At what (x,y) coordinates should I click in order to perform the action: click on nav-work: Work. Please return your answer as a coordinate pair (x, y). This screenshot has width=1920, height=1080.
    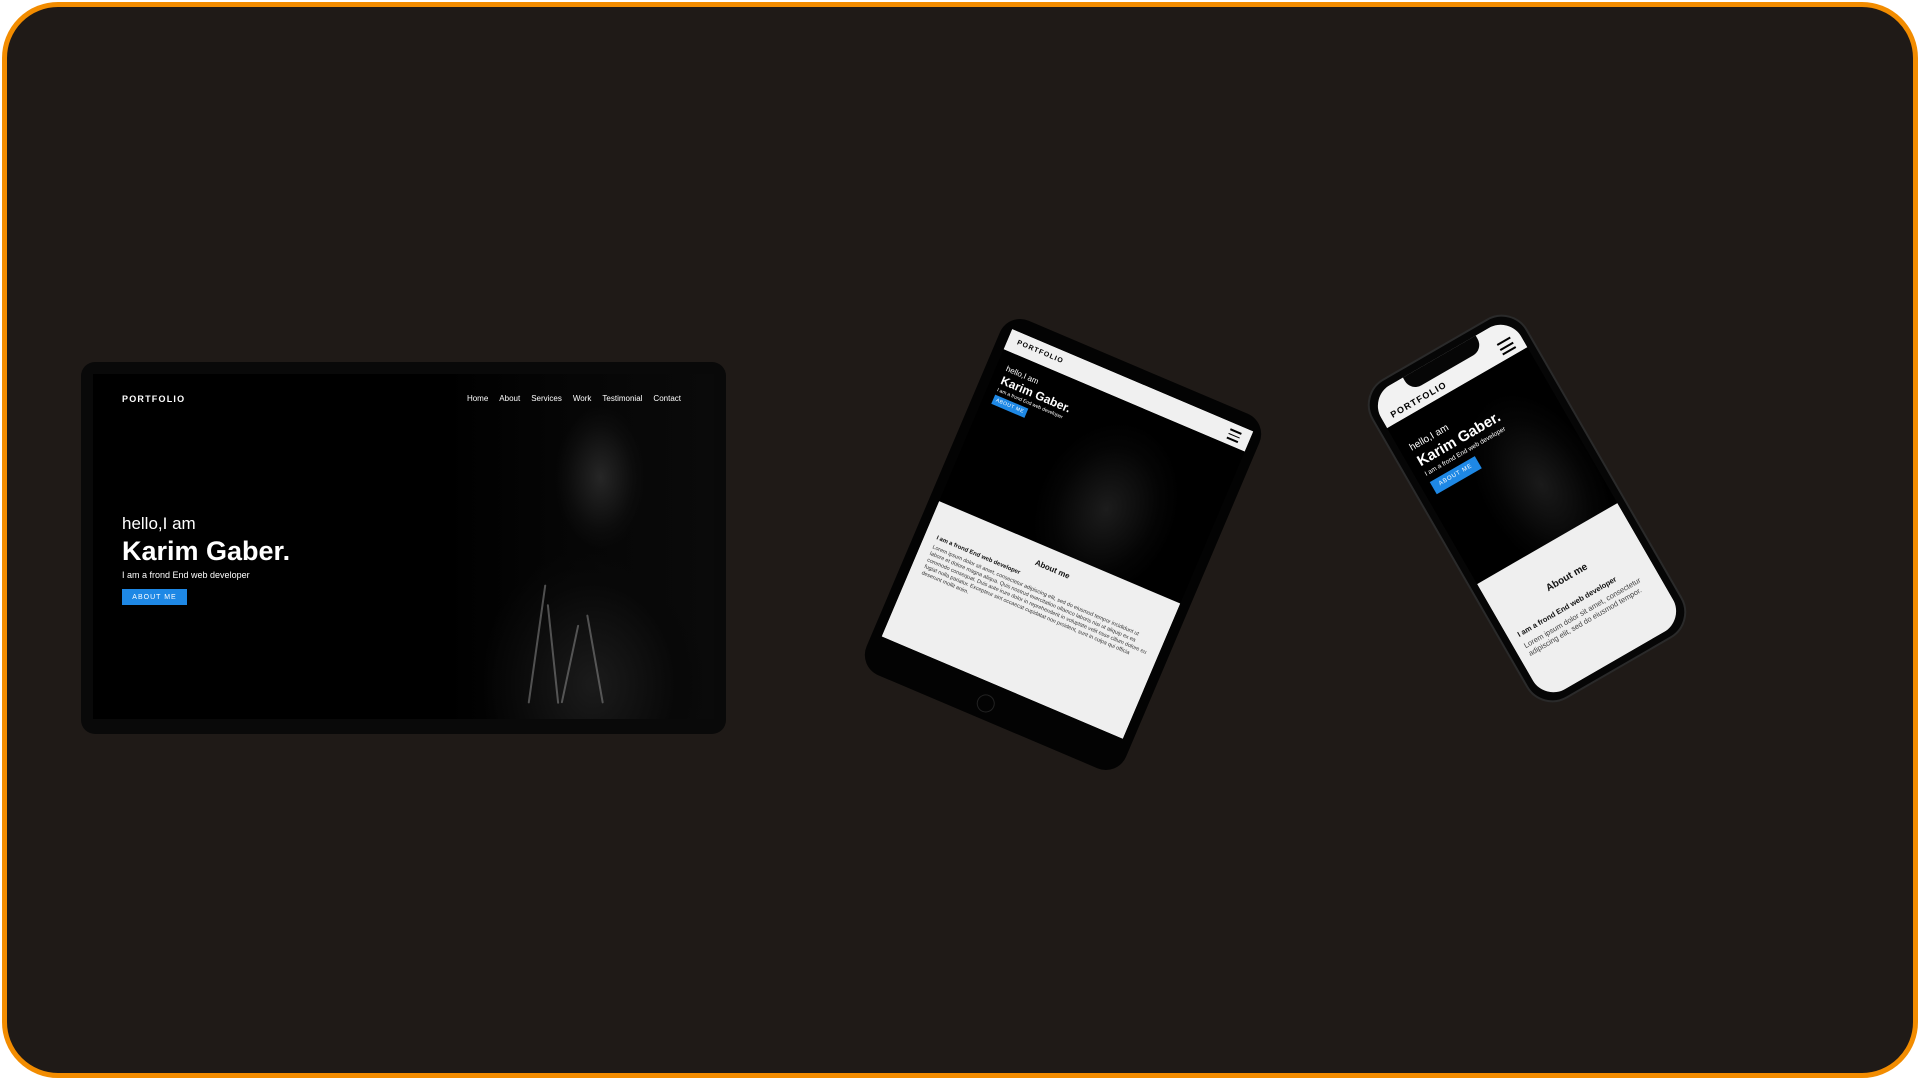
    Looking at the image, I should click on (582, 398).